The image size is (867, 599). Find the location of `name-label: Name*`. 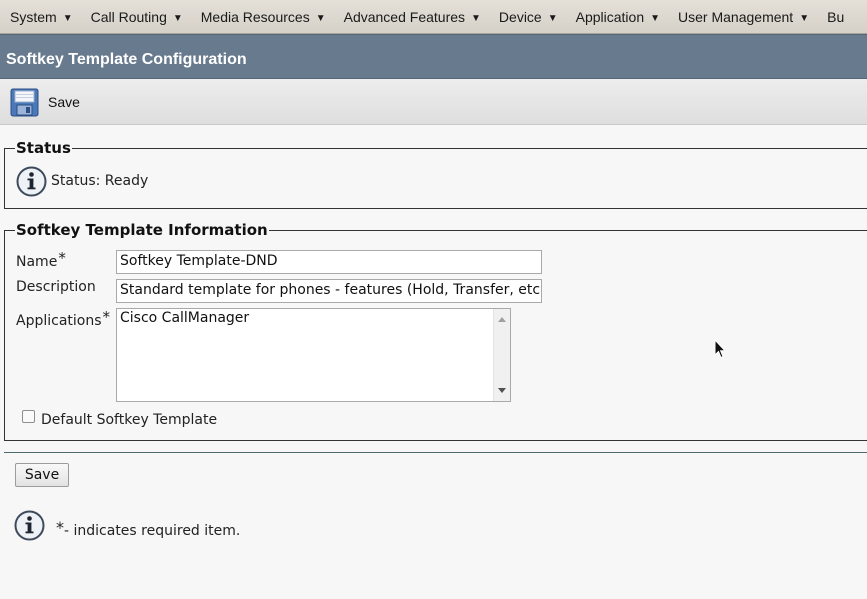

name-label: Name* is located at coordinates (41, 259).